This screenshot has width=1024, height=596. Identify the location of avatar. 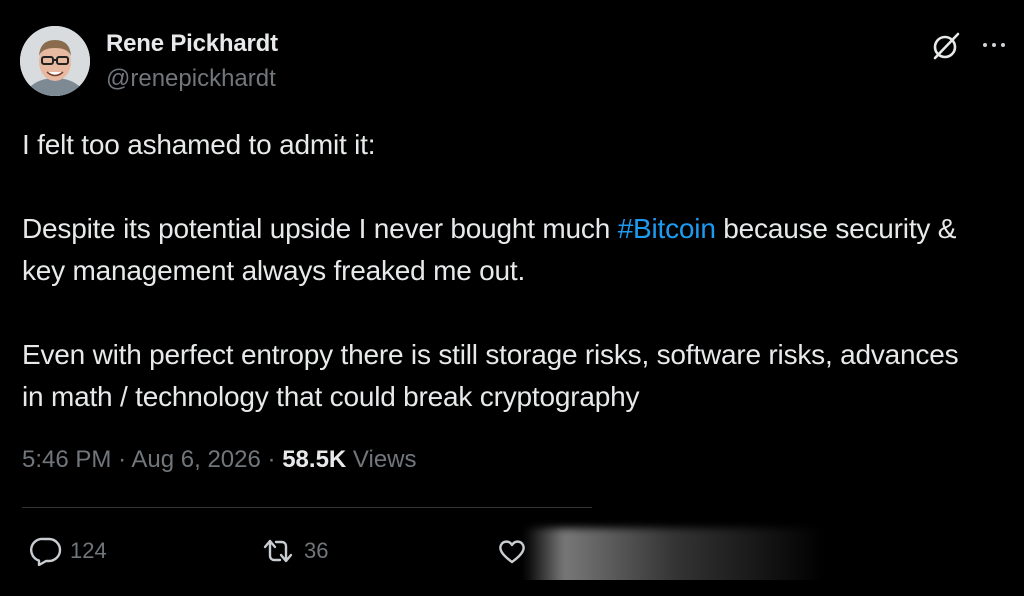
(55, 61).